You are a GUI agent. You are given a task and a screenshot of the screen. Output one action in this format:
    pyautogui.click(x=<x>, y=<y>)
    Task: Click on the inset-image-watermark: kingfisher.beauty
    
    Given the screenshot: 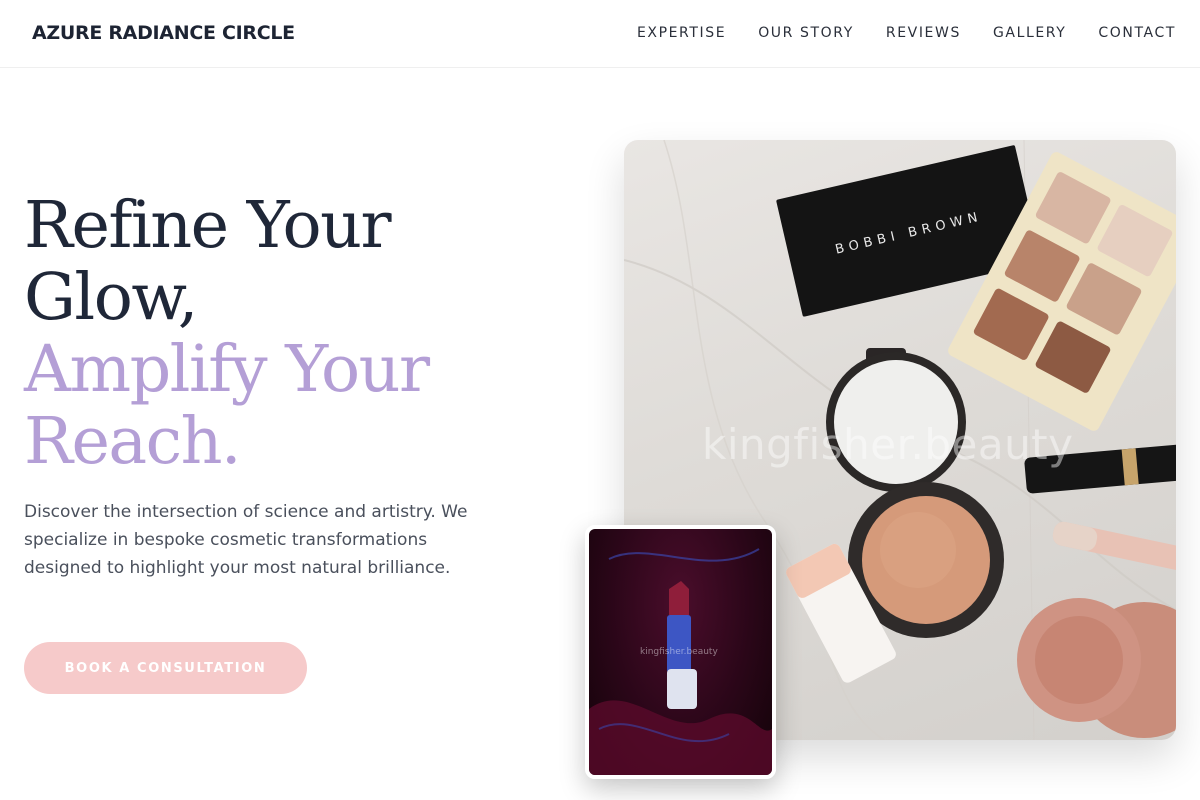 What is the action you would take?
    pyautogui.click(x=679, y=652)
    